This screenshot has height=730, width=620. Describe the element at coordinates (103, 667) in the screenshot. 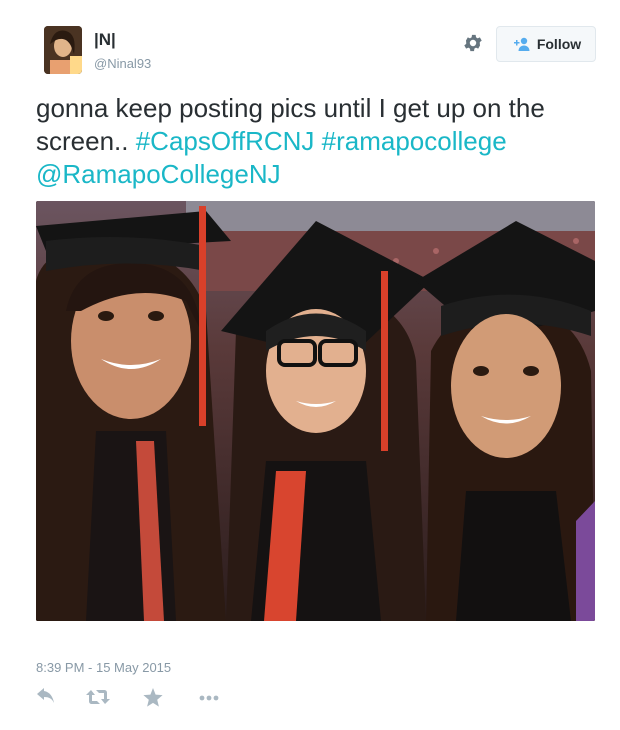

I see `tweet-timestamp: 8:39 PM - 15 May 2015` at that location.